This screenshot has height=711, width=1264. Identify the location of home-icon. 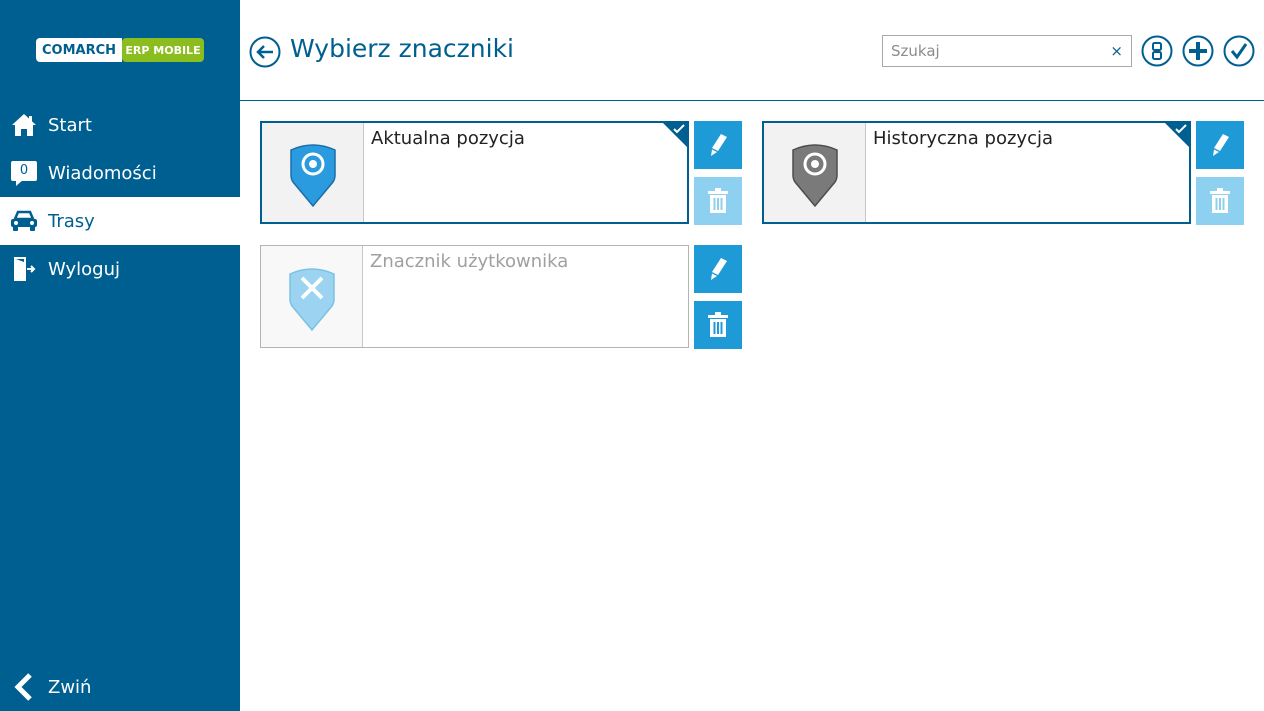
(24, 125).